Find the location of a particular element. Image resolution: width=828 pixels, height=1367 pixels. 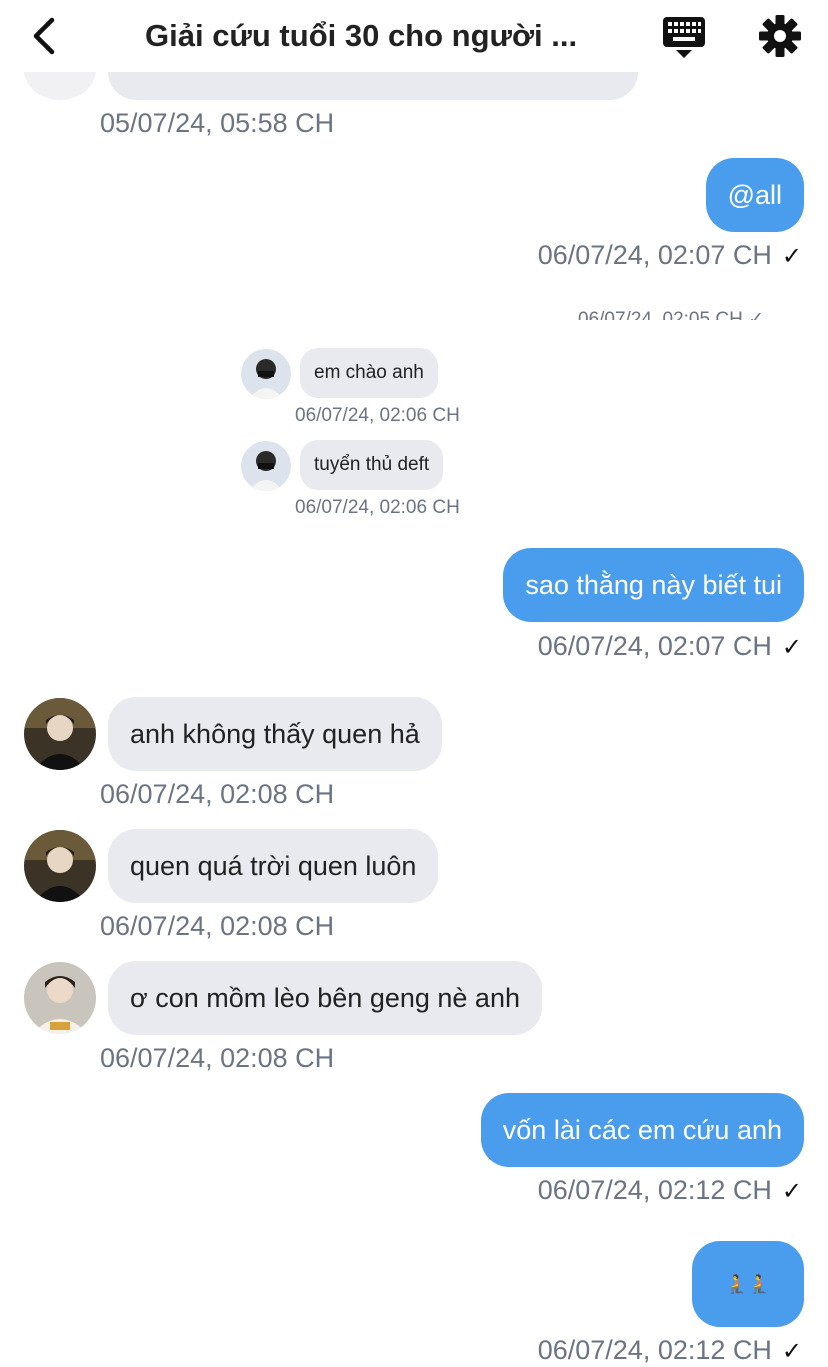

kneeling-person-emoji: 🧎🧎 is located at coordinates (748, 1284).